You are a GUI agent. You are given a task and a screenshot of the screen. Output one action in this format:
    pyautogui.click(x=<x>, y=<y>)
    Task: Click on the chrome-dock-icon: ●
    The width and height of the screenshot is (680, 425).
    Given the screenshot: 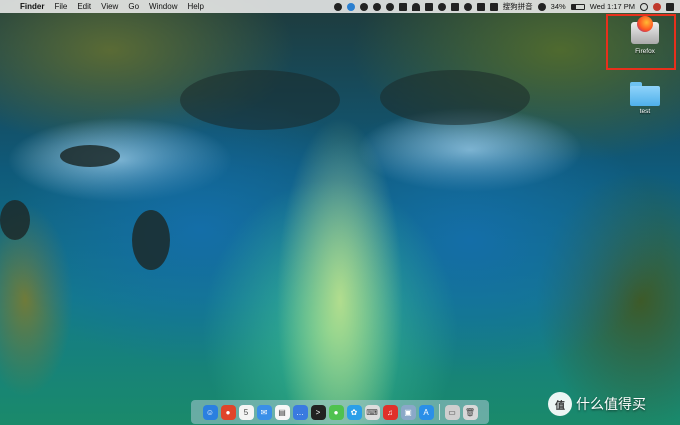 What is the action you would take?
    pyautogui.click(x=228, y=412)
    